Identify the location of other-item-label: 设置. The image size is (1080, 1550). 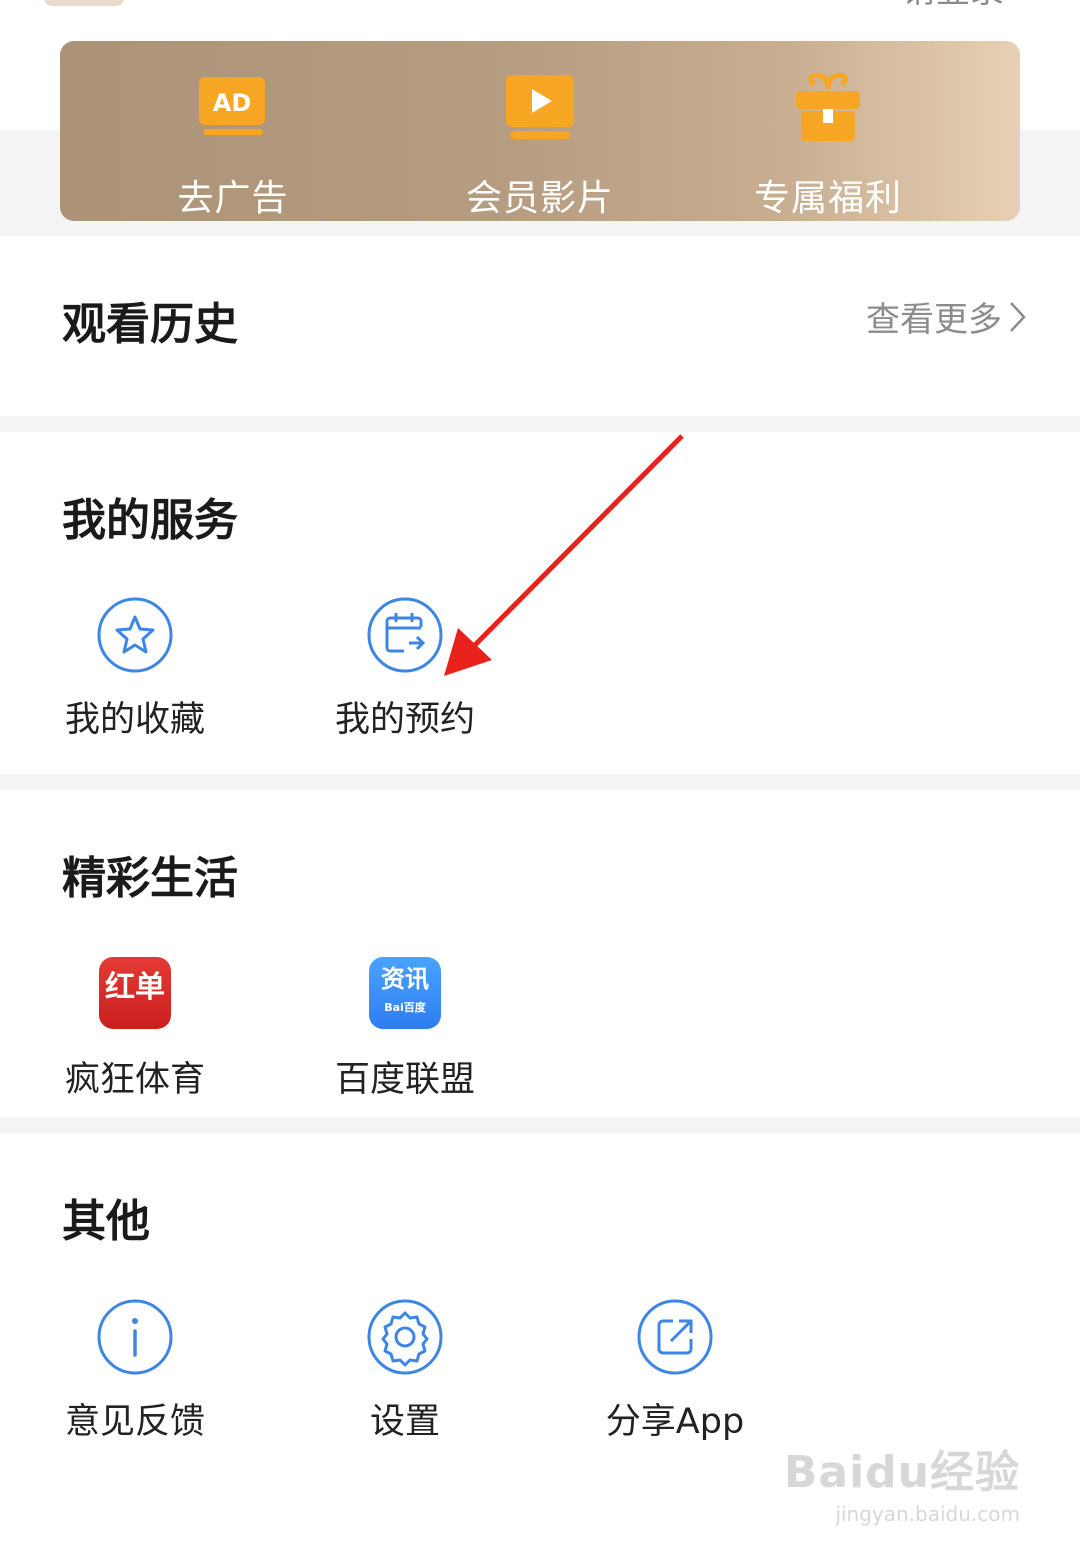
(404, 1422).